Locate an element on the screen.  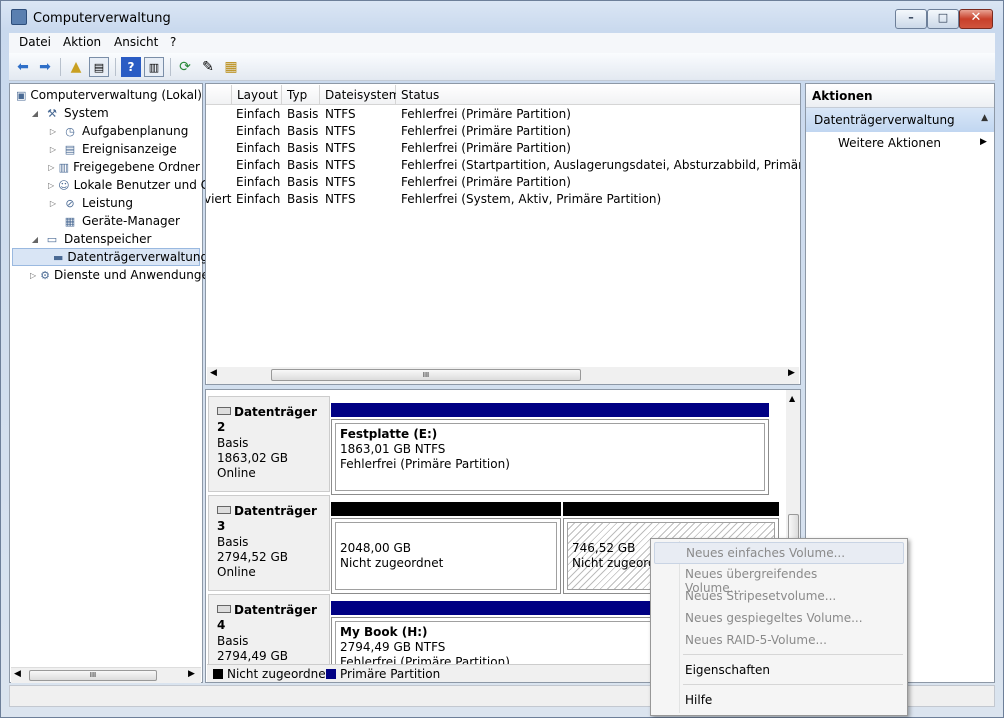
partition-bar is located at coordinates (550, 410).